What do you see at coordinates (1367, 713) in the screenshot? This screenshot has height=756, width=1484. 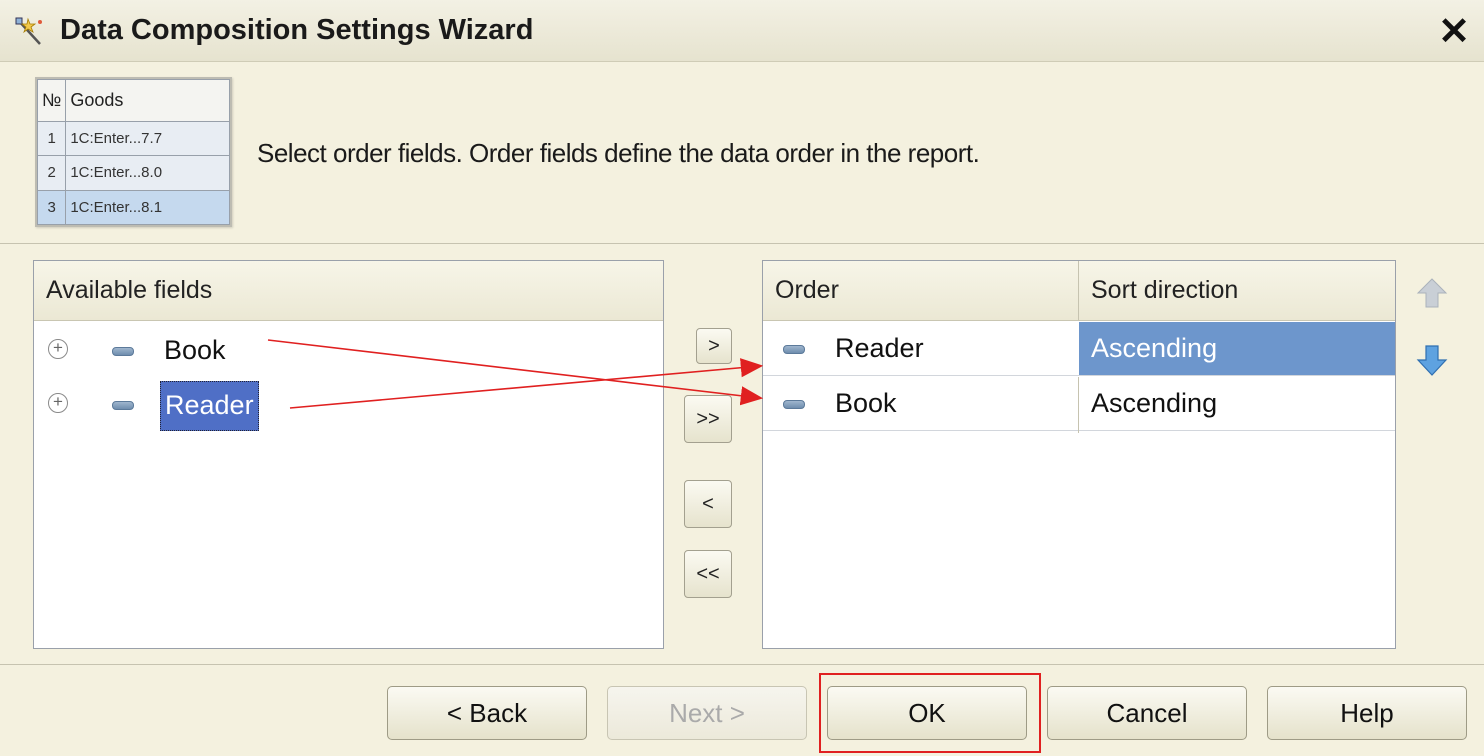 I see `help-button: Help` at bounding box center [1367, 713].